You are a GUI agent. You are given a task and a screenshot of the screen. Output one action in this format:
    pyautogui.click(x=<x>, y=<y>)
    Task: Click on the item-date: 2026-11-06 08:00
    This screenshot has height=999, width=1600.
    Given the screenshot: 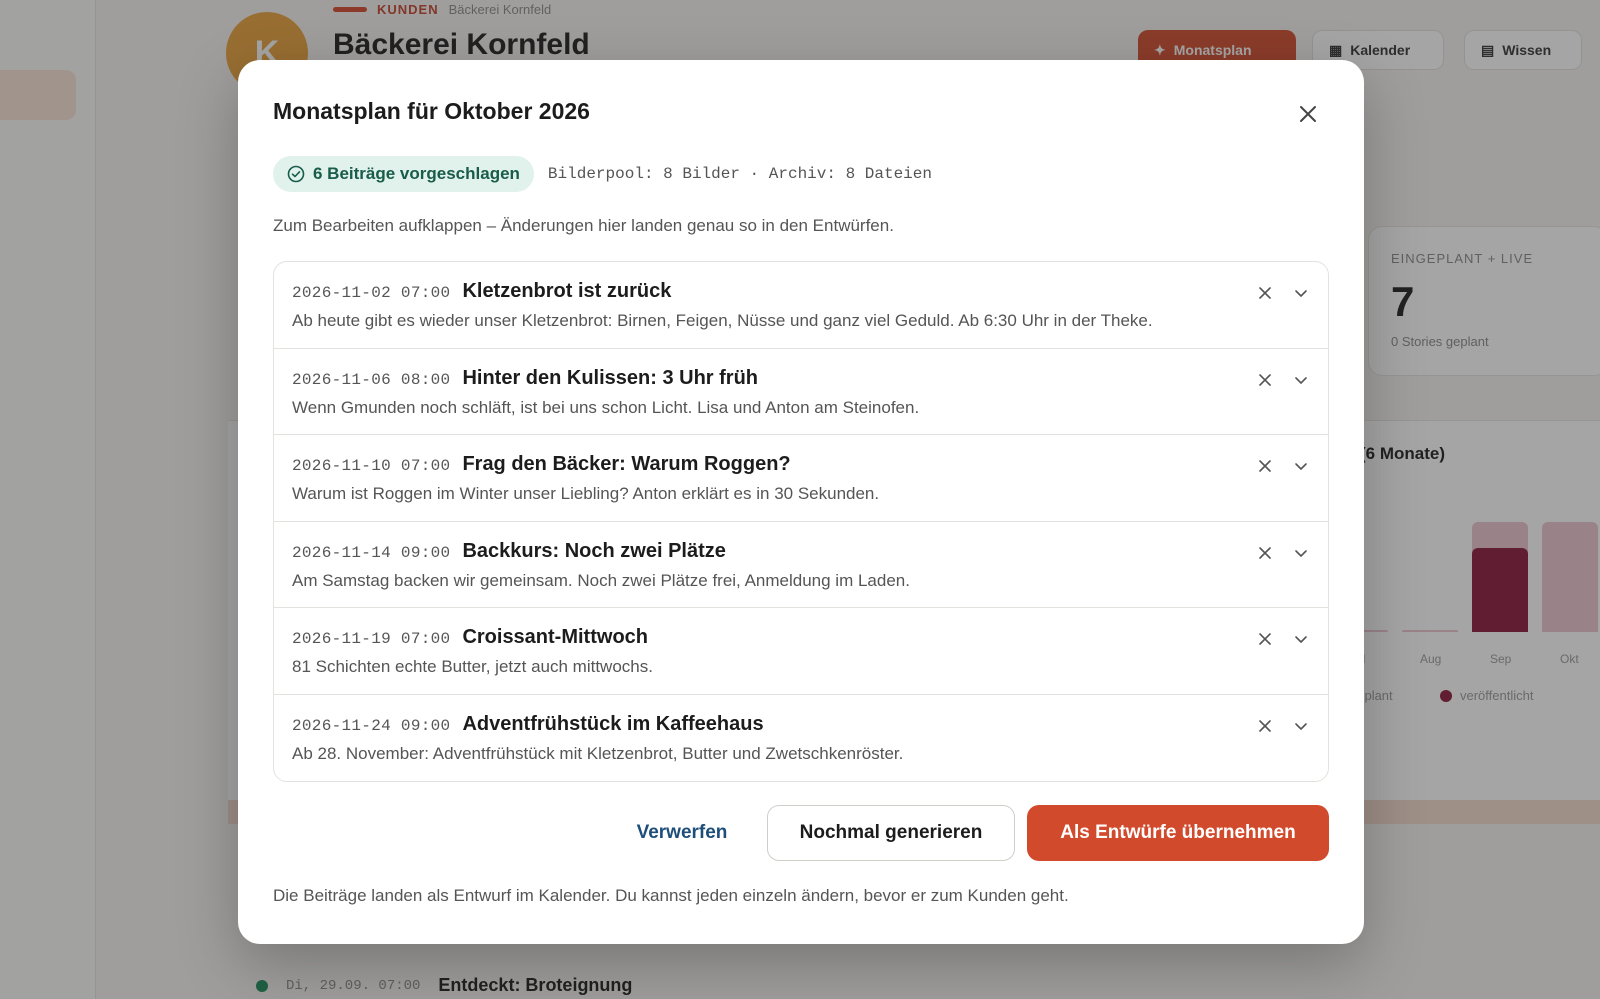 What is the action you would take?
    pyautogui.click(x=371, y=379)
    